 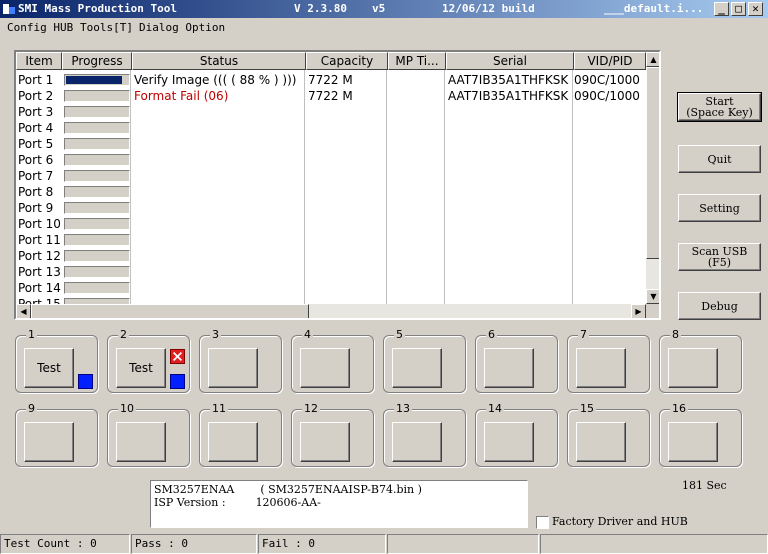 I want to click on menu-config-hub: Config HUB, so click(x=40, y=28).